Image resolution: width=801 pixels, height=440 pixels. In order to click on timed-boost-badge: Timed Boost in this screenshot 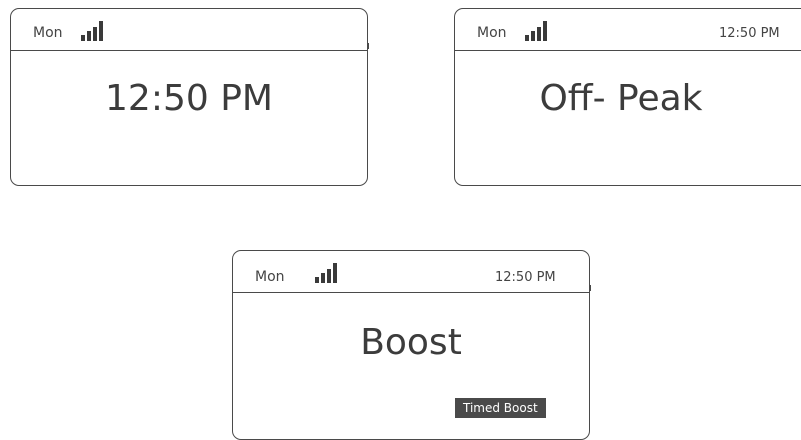, I will do `click(500, 408)`.